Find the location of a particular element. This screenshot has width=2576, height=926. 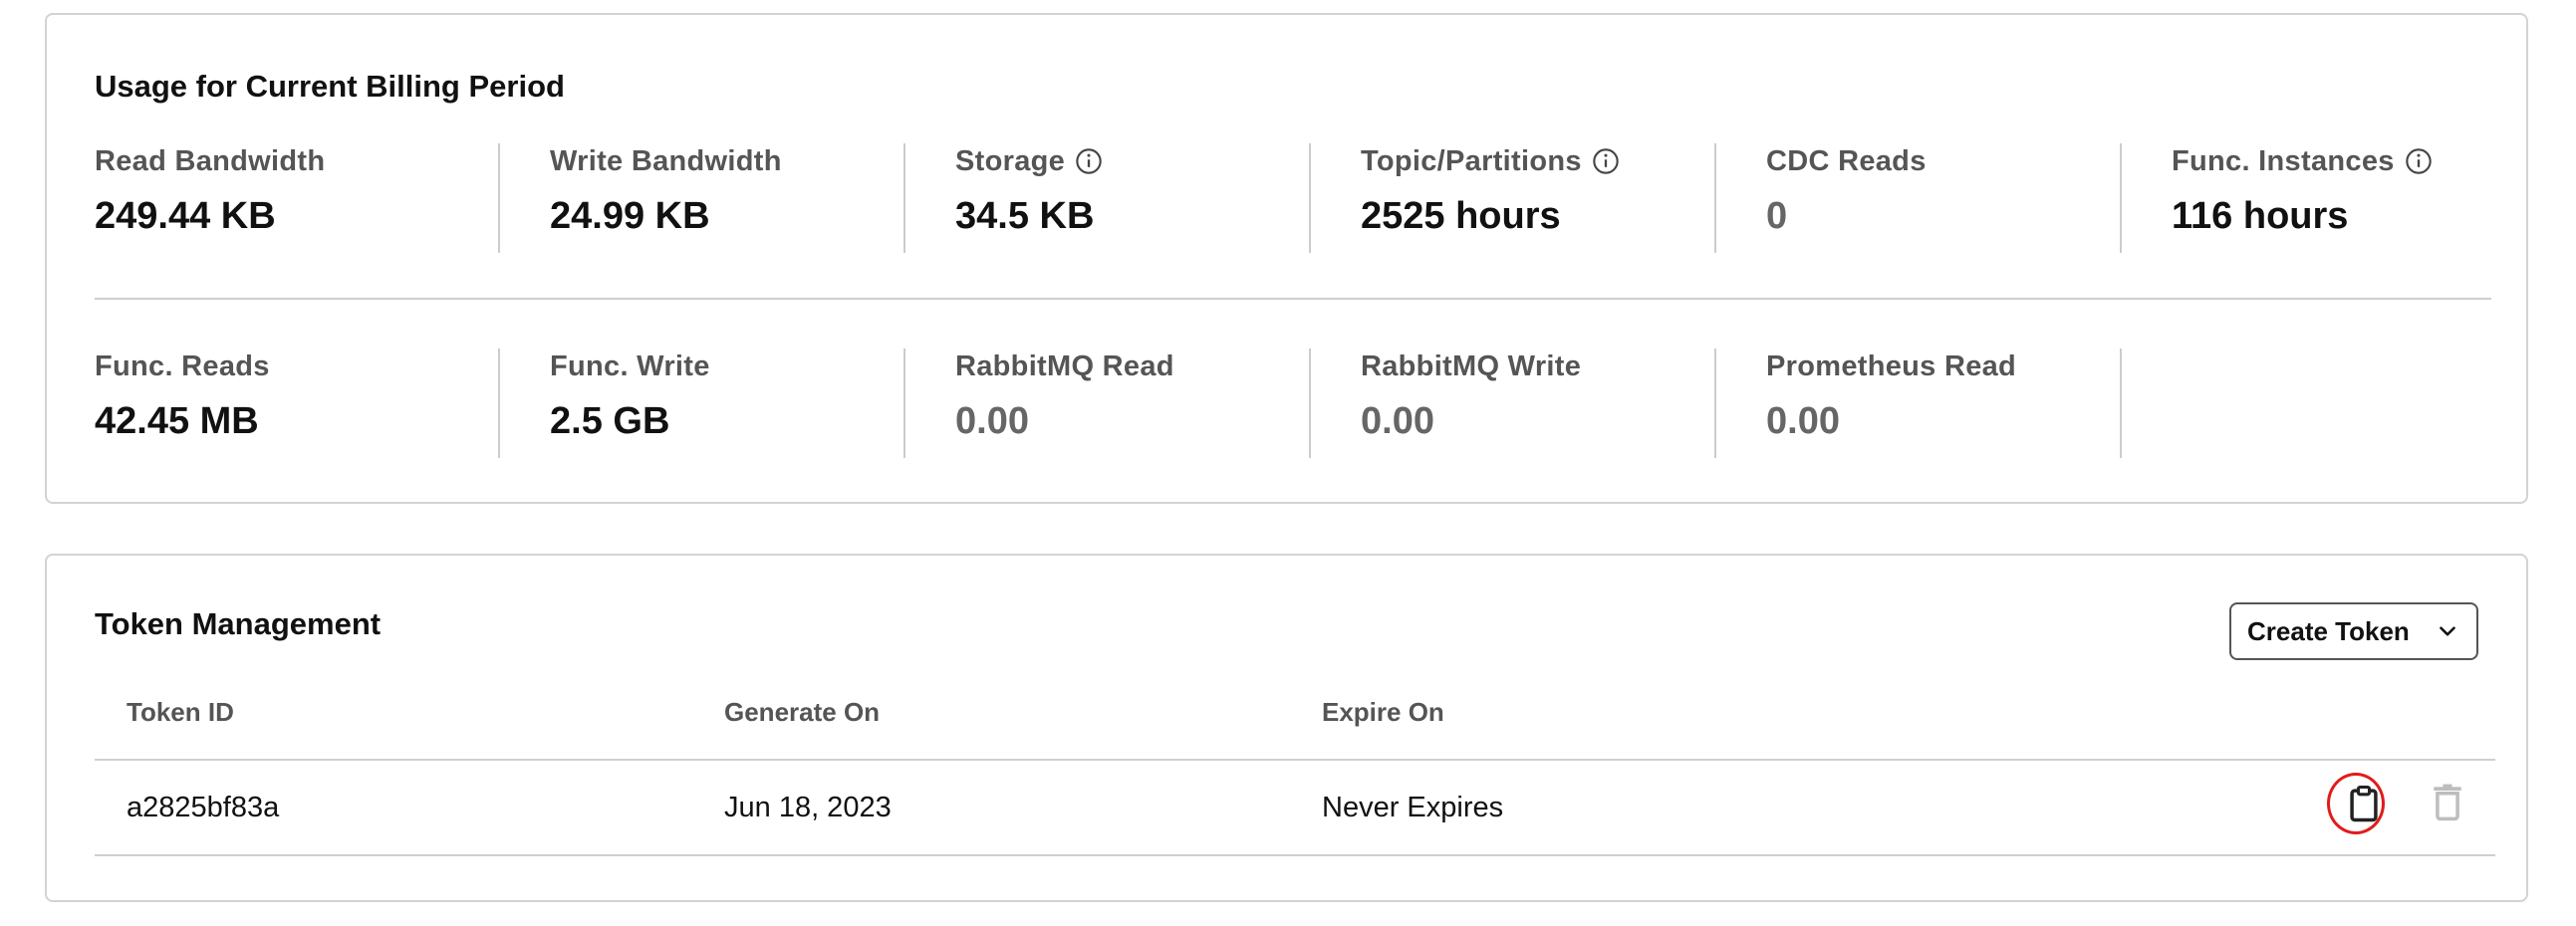

column-header-expire-on: Expire On is located at coordinates (1383, 712).